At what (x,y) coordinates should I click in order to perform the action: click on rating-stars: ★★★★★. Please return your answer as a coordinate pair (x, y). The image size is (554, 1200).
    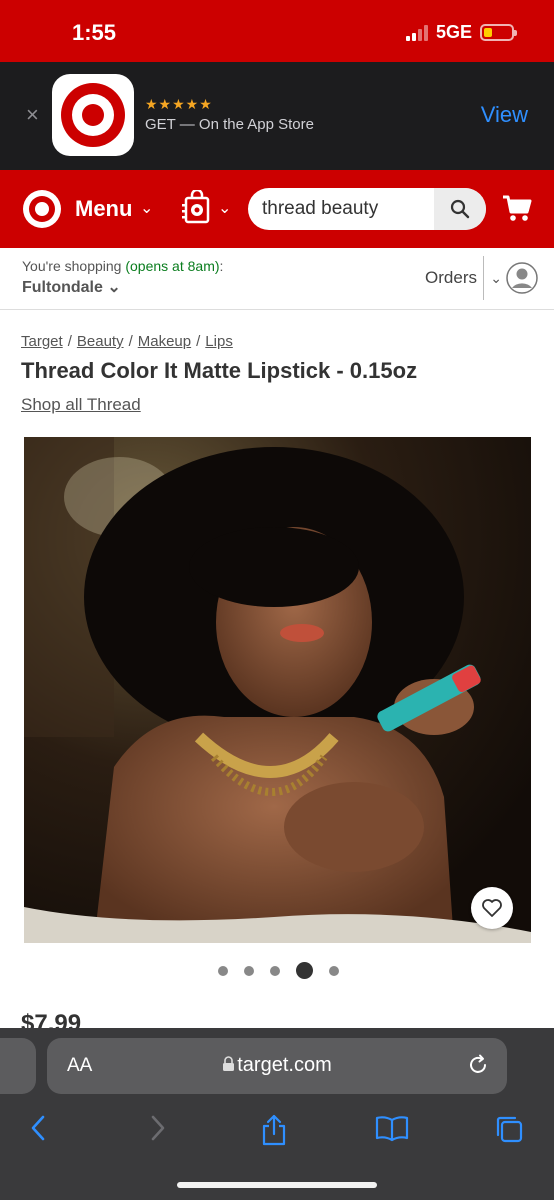
    Looking at the image, I should click on (179, 104).